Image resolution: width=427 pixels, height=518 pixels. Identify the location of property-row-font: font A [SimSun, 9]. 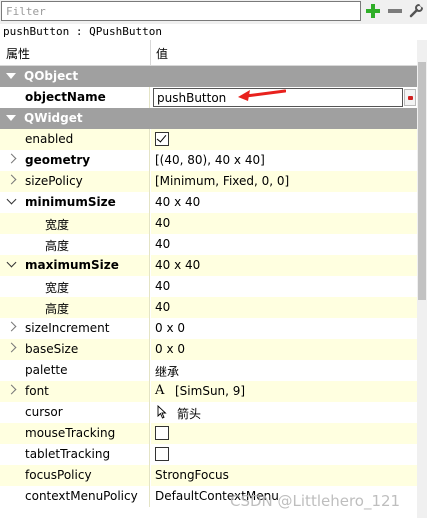
(208, 391).